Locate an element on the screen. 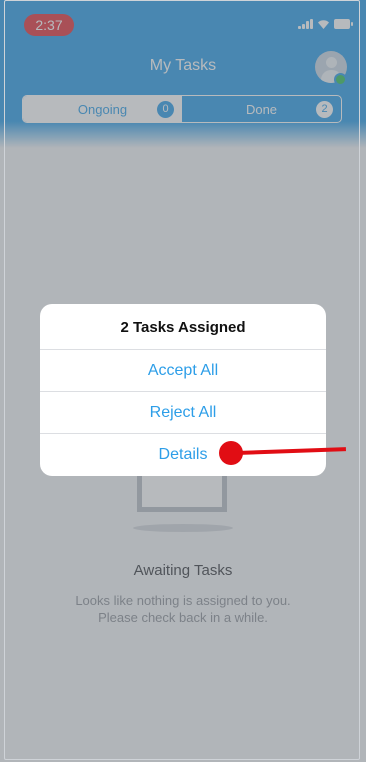 Image resolution: width=366 pixels, height=762 pixels. details-button: Details is located at coordinates (183, 455).